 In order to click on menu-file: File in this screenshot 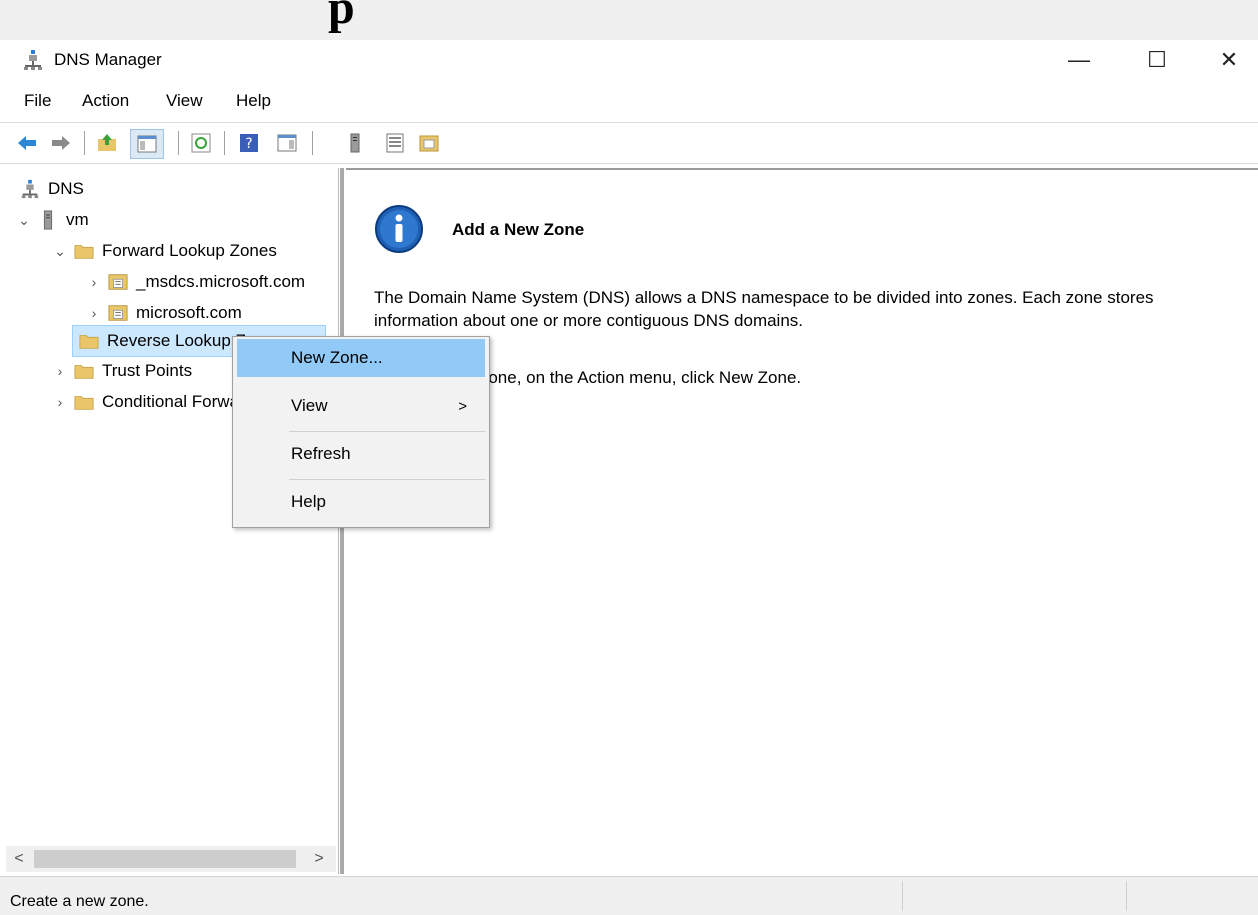, I will do `click(37, 101)`.